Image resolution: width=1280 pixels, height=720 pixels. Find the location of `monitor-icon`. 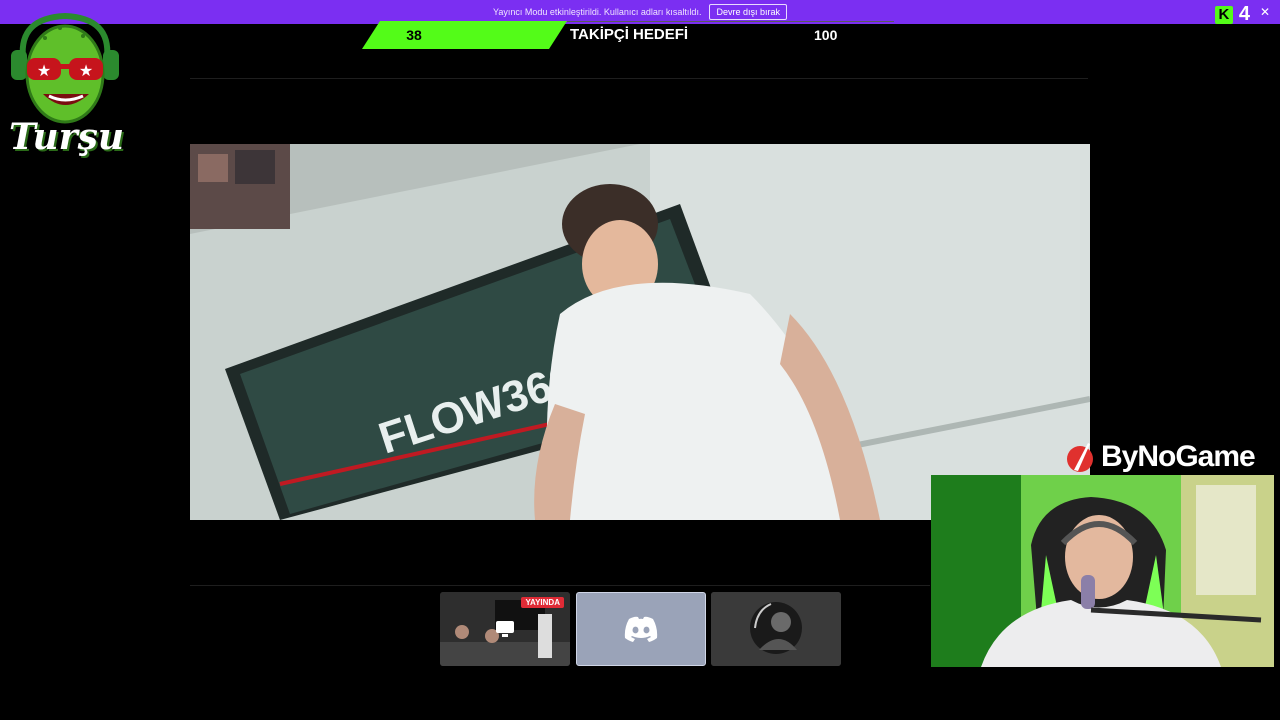

monitor-icon is located at coordinates (505, 629).